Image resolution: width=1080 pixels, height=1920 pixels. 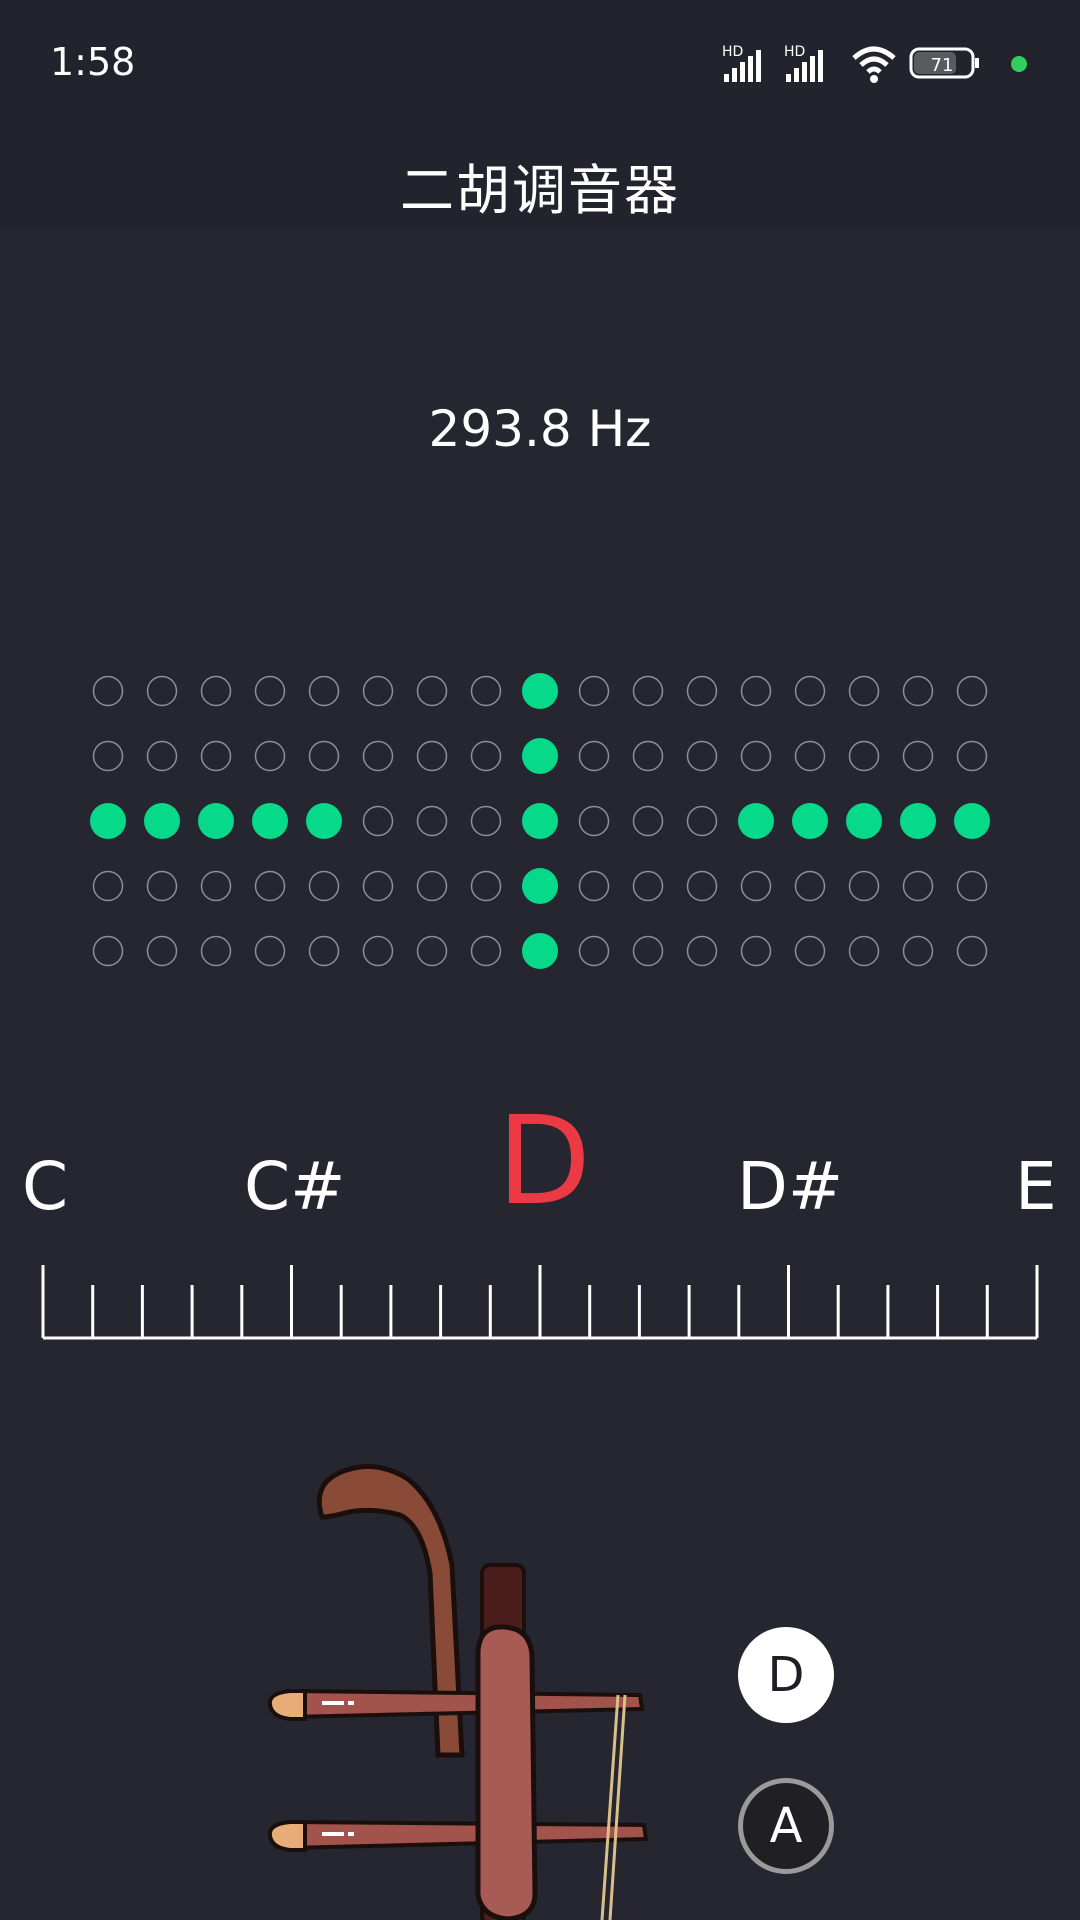 I want to click on pitch-ruler, so click(x=540, y=1302).